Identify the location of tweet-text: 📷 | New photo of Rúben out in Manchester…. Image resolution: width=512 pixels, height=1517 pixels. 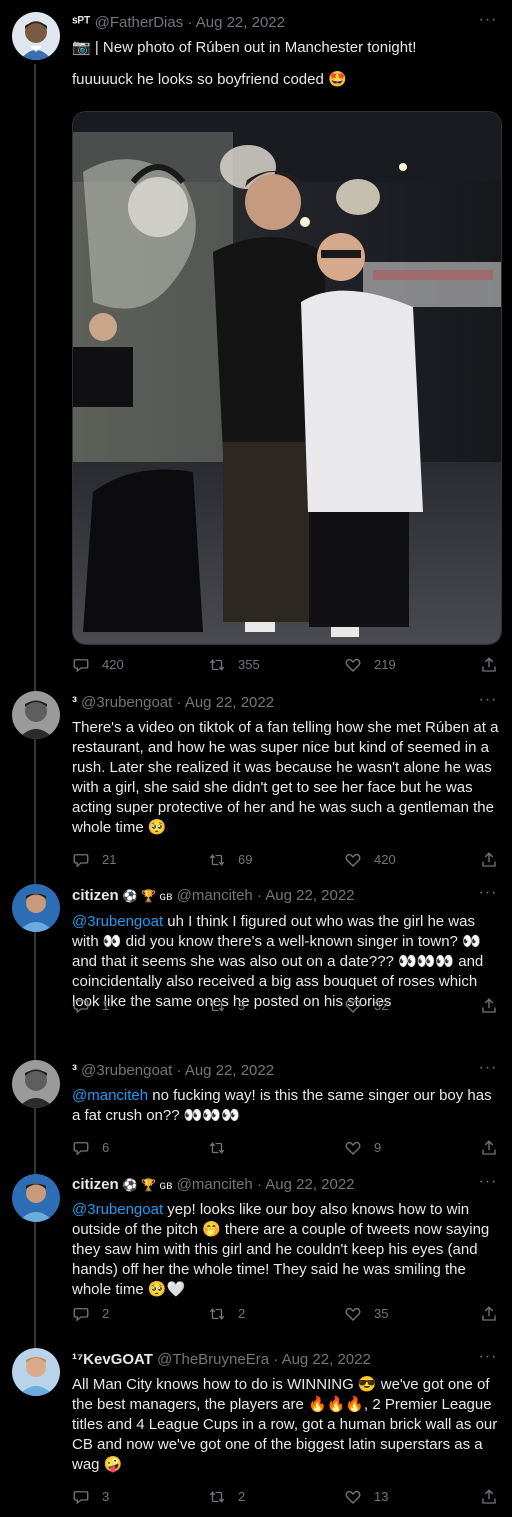
(286, 64).